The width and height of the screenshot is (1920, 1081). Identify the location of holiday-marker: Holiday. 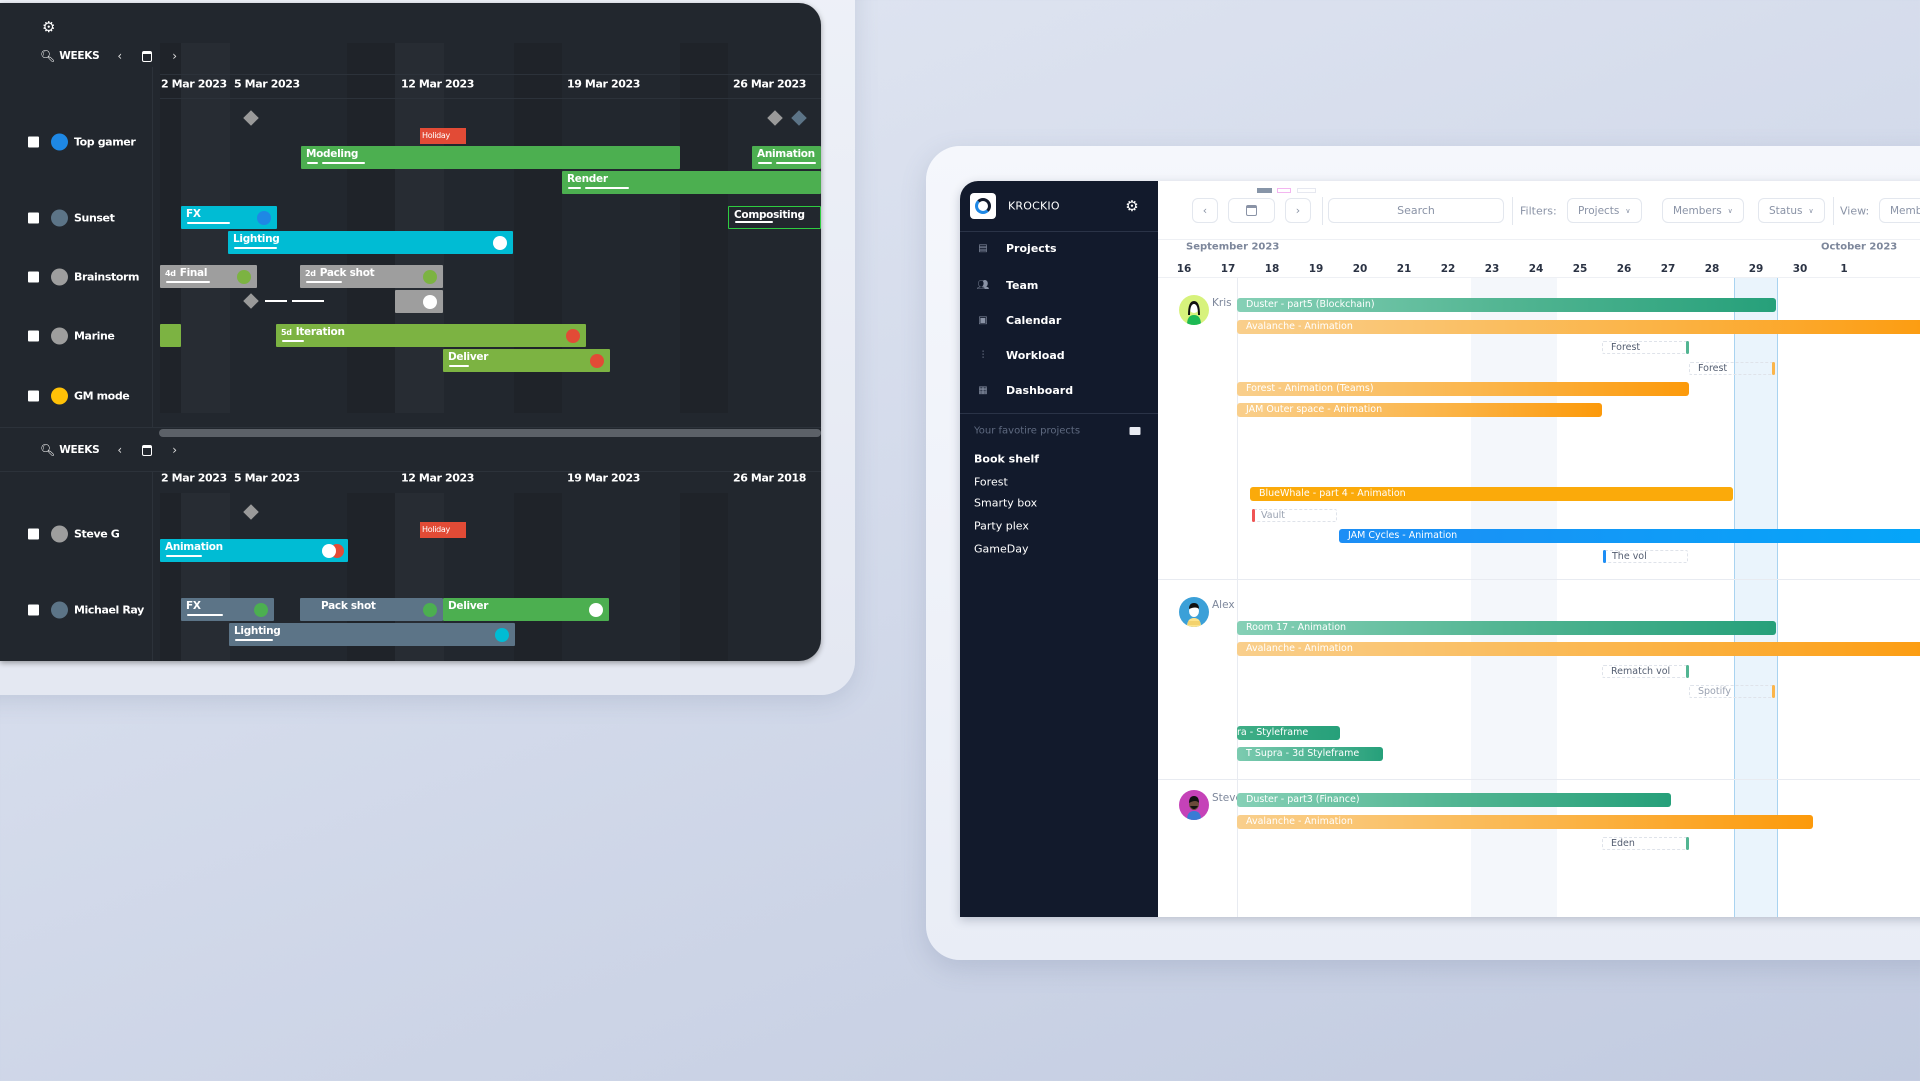
(443, 530).